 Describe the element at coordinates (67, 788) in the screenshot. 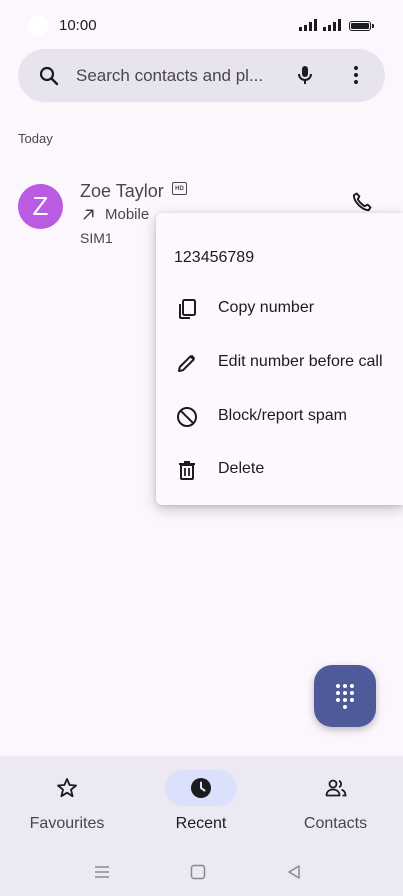

I see `star-icon` at that location.